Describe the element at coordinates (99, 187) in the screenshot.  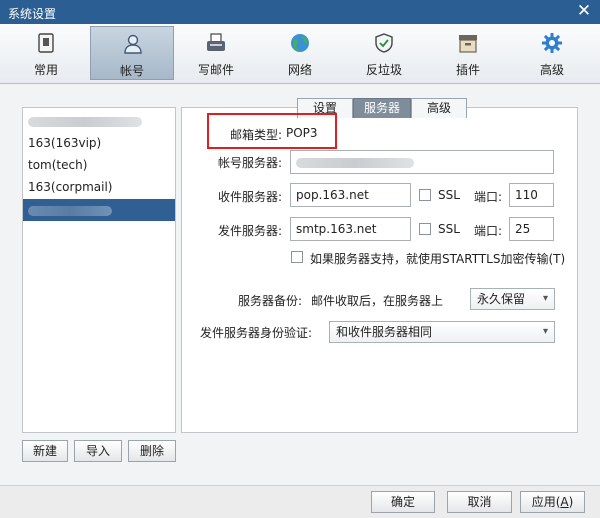
I see `account-item: 163(corpmail)` at that location.